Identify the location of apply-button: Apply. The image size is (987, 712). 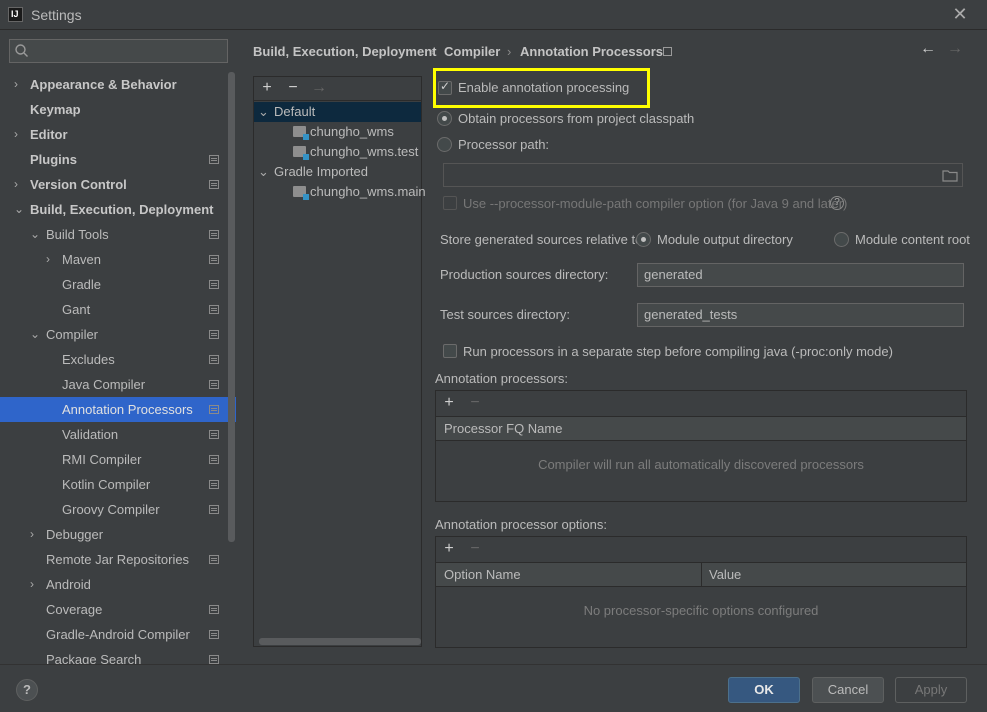
(931, 690).